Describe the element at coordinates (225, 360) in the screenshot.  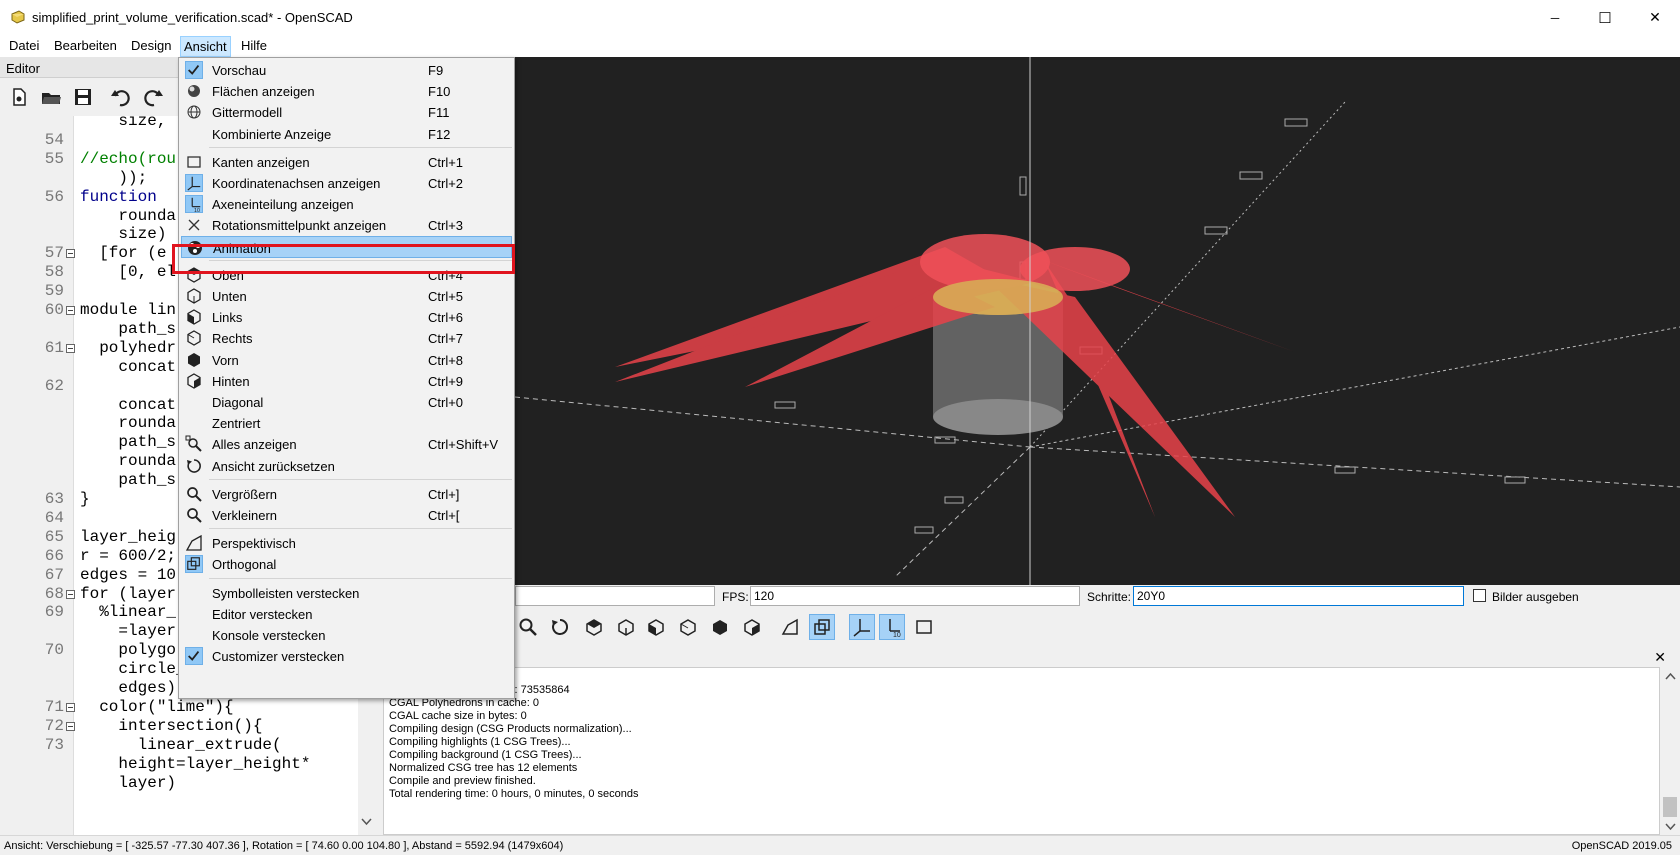
I see `menu-item-label: Vorn` at that location.